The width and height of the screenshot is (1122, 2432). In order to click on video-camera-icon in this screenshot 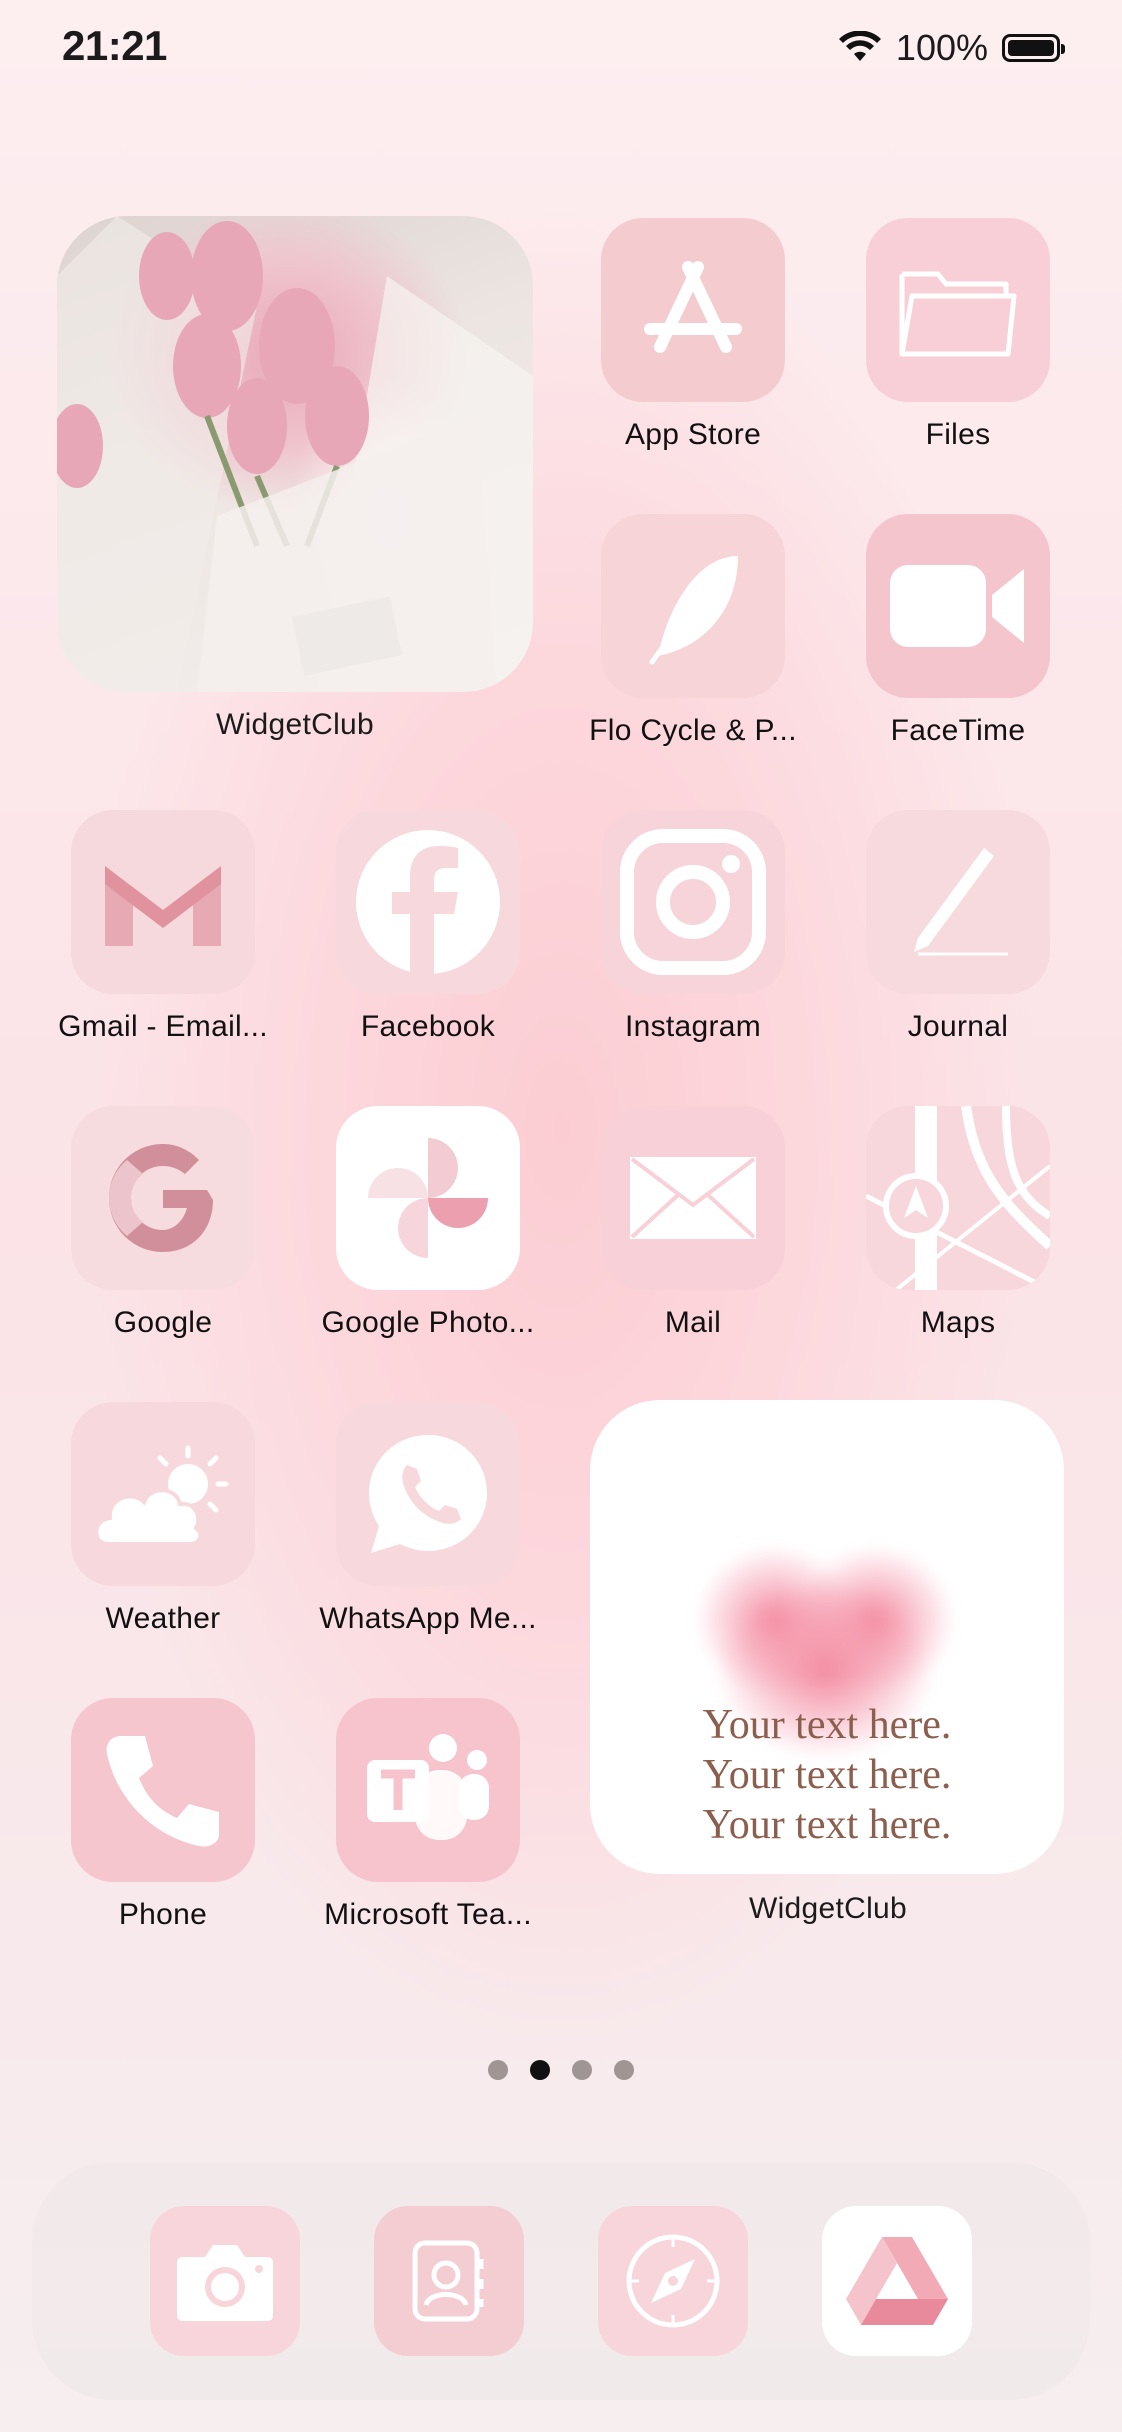, I will do `click(958, 606)`.